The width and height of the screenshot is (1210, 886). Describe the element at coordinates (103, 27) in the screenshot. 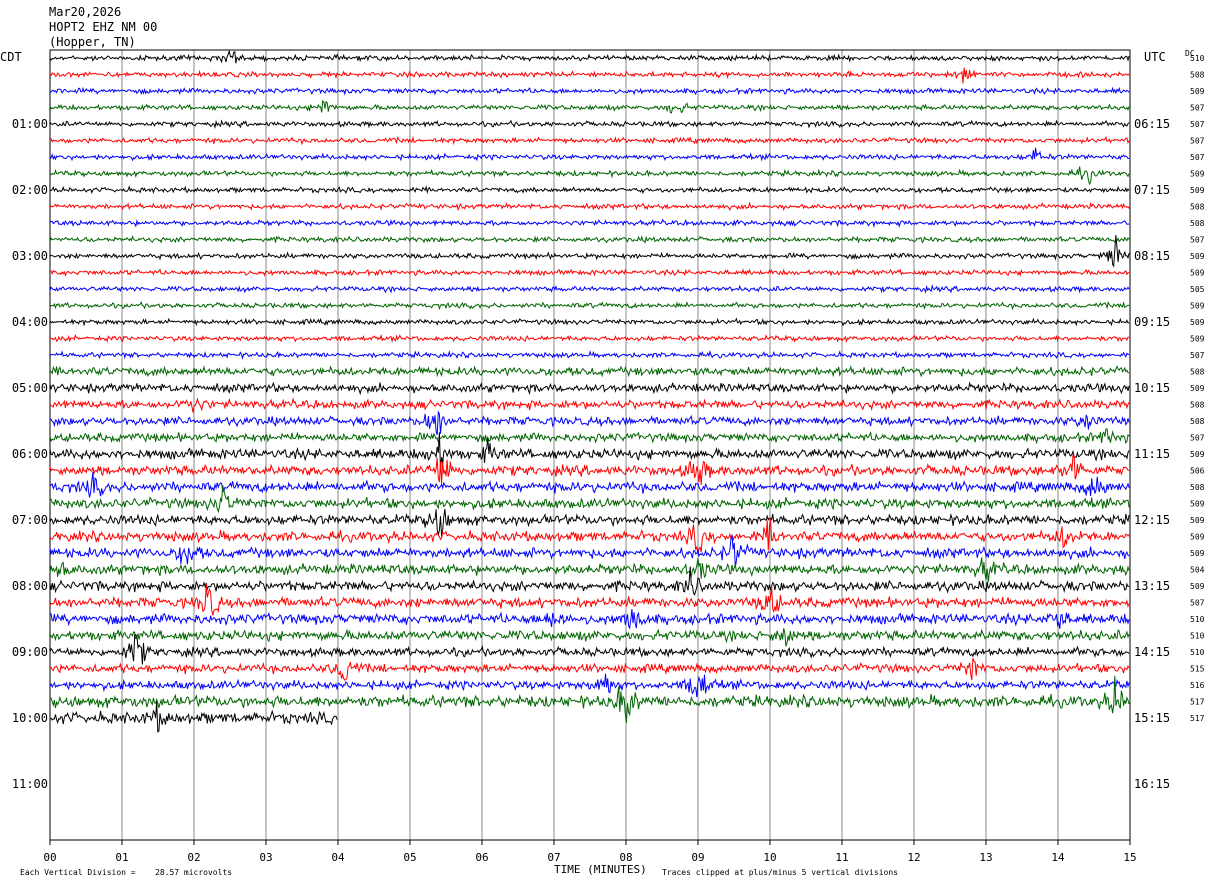

I see `station-label: HOPT2 EHZ NM 00` at that location.